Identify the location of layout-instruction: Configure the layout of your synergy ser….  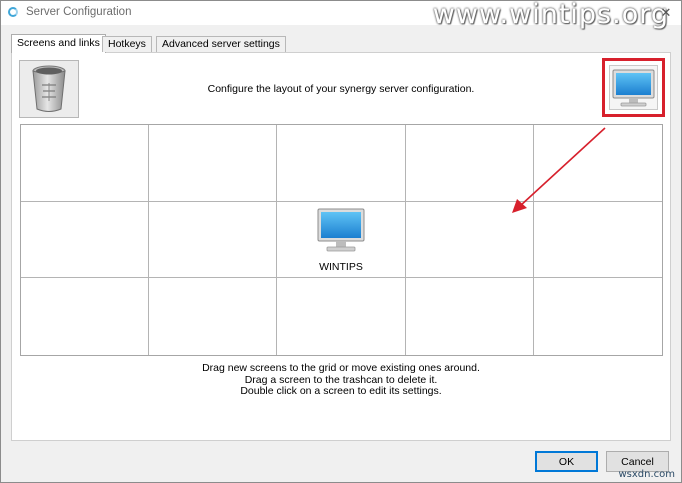
(341, 89).